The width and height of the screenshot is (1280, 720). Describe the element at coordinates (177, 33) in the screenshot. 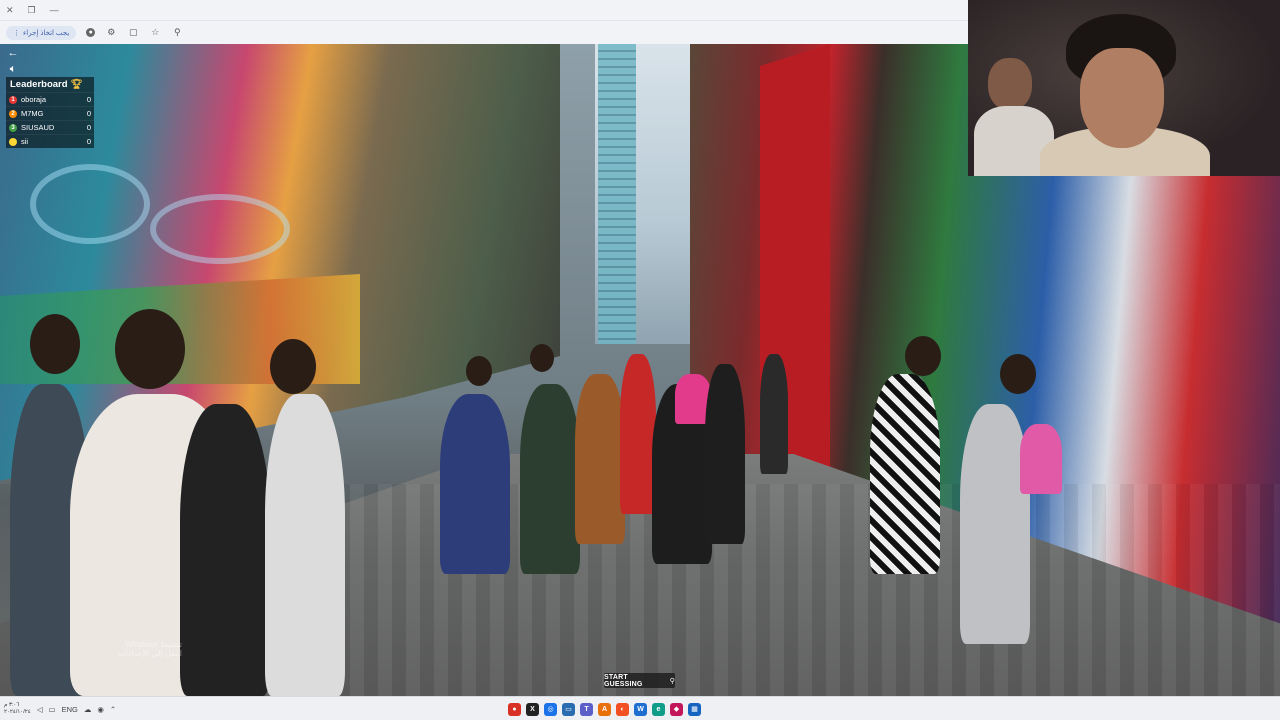

I see `pin-icon: ⚲` at that location.